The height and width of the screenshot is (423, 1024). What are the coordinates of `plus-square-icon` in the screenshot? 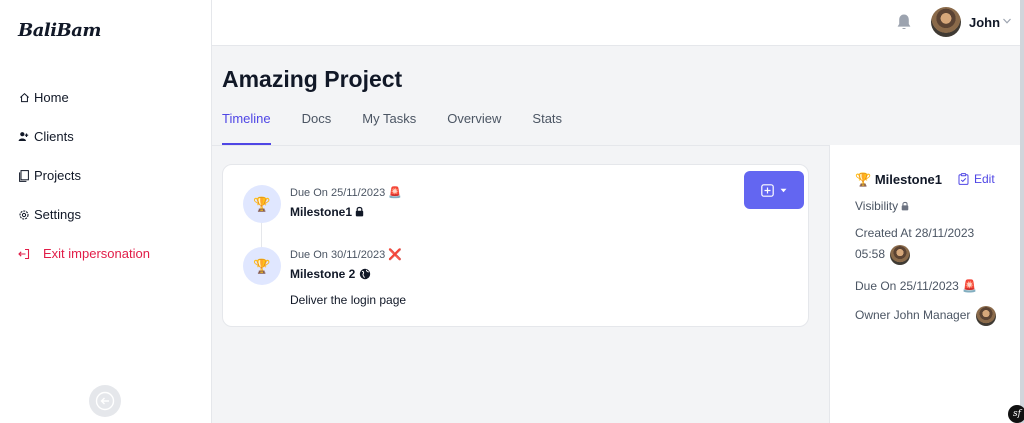 It's located at (767, 190).